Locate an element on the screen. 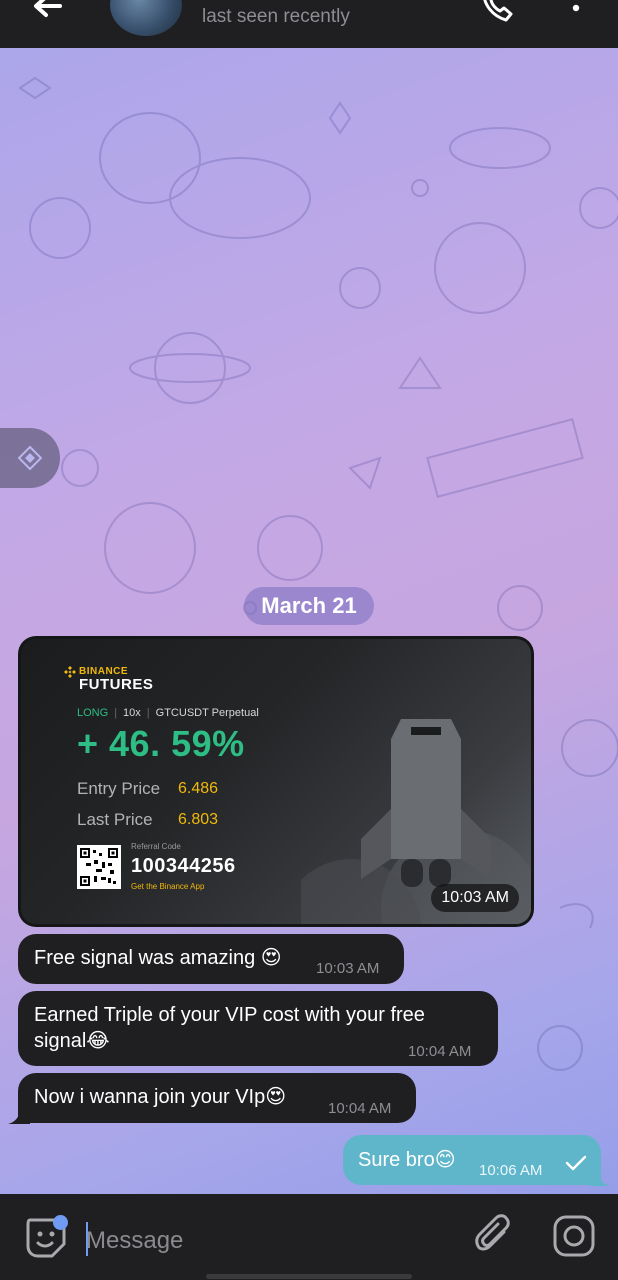 This screenshot has width=618, height=1280. leverage-tag: 10x is located at coordinates (132, 713).